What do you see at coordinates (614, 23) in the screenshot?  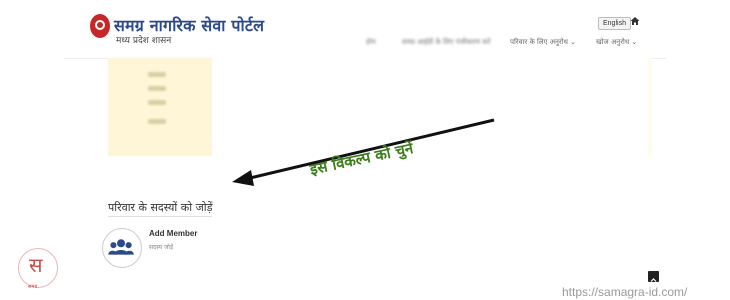 I see `language-button: English` at bounding box center [614, 23].